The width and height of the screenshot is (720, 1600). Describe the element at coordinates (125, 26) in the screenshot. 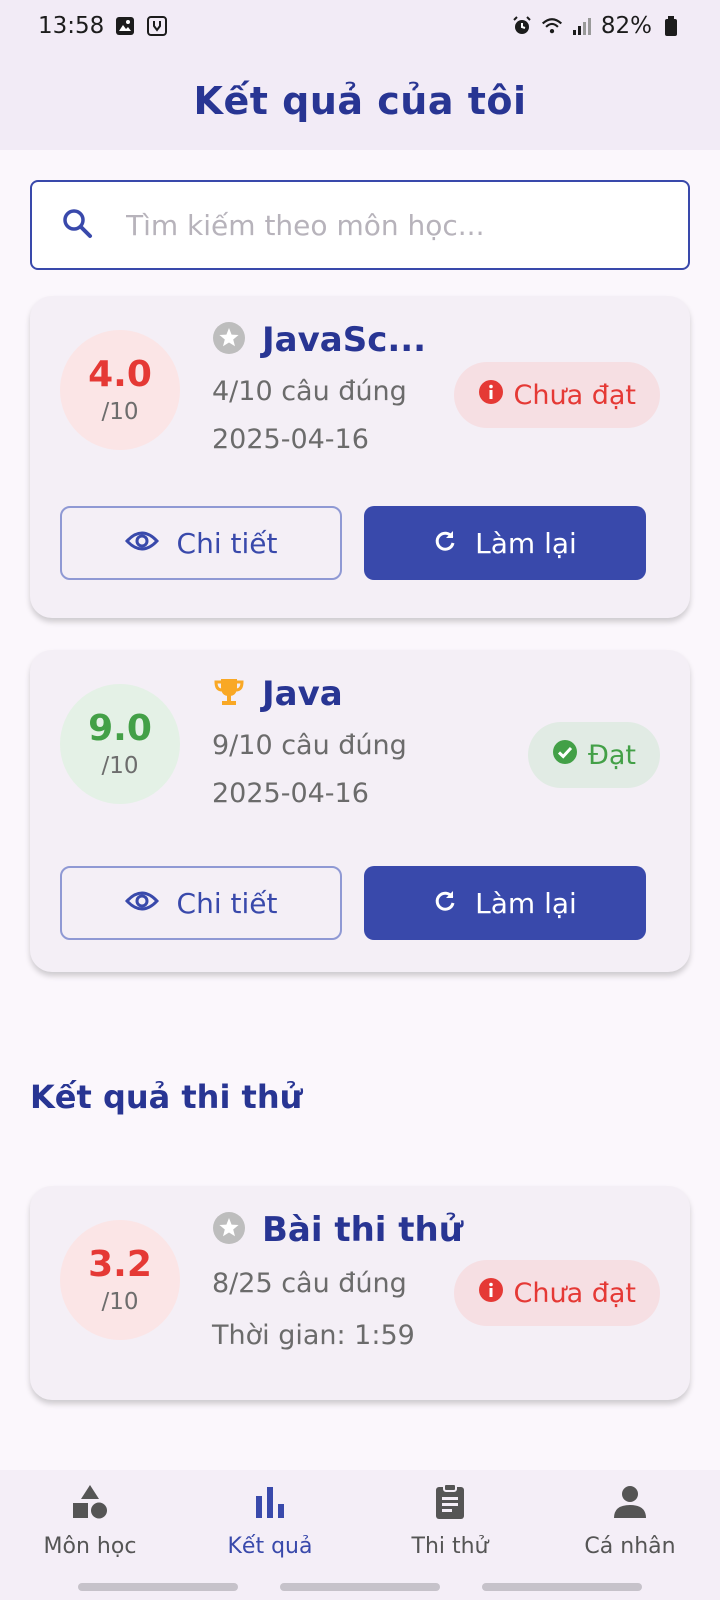

I see `gallery-notification-icon` at that location.